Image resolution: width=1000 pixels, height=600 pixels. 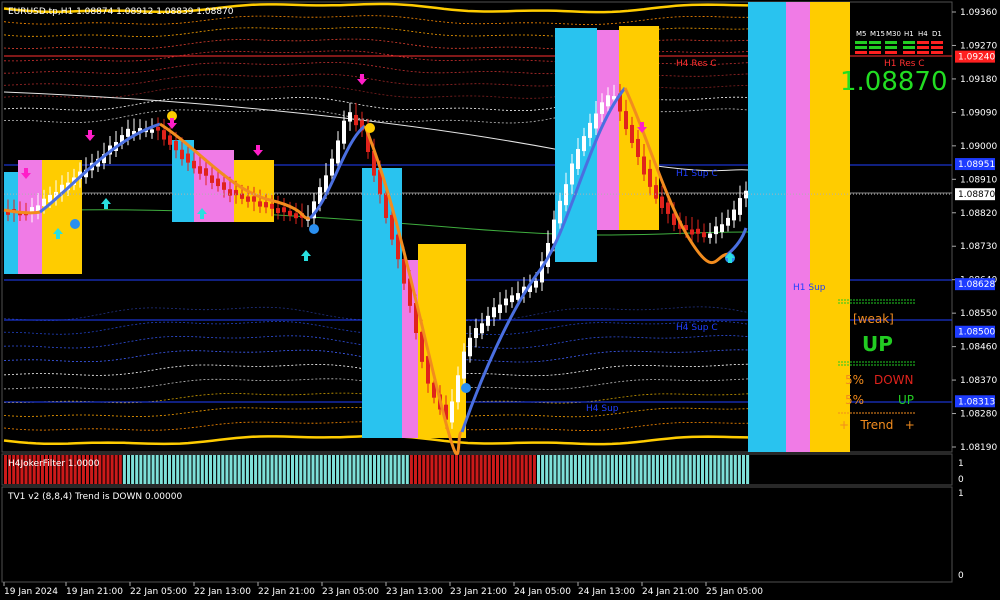 What do you see at coordinates (697, 174) in the screenshot?
I see `level-label-h1-sup-c: H1 Sup C` at bounding box center [697, 174].